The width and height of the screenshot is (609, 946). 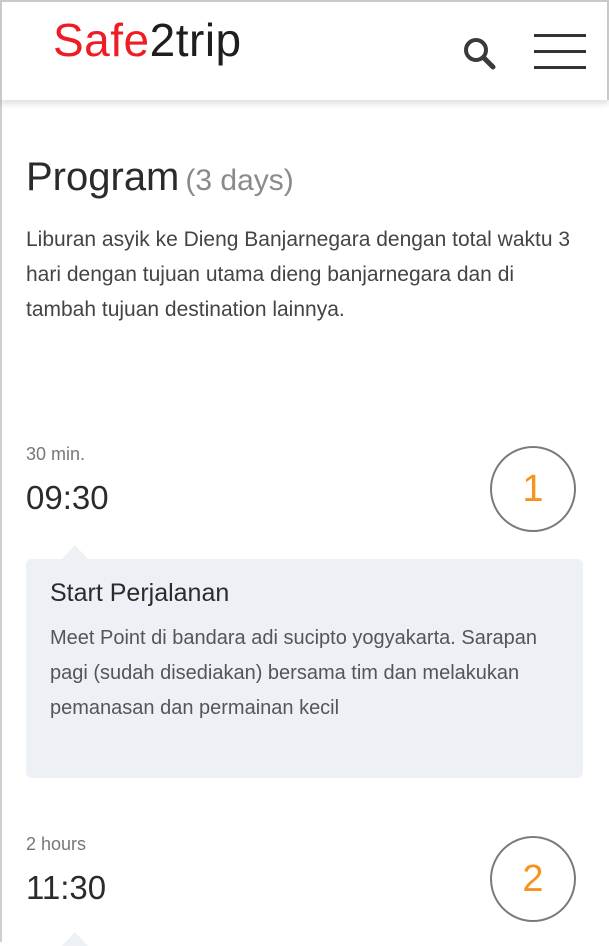 What do you see at coordinates (67, 497) in the screenshot?
I see `itinerary-time: 09:30` at bounding box center [67, 497].